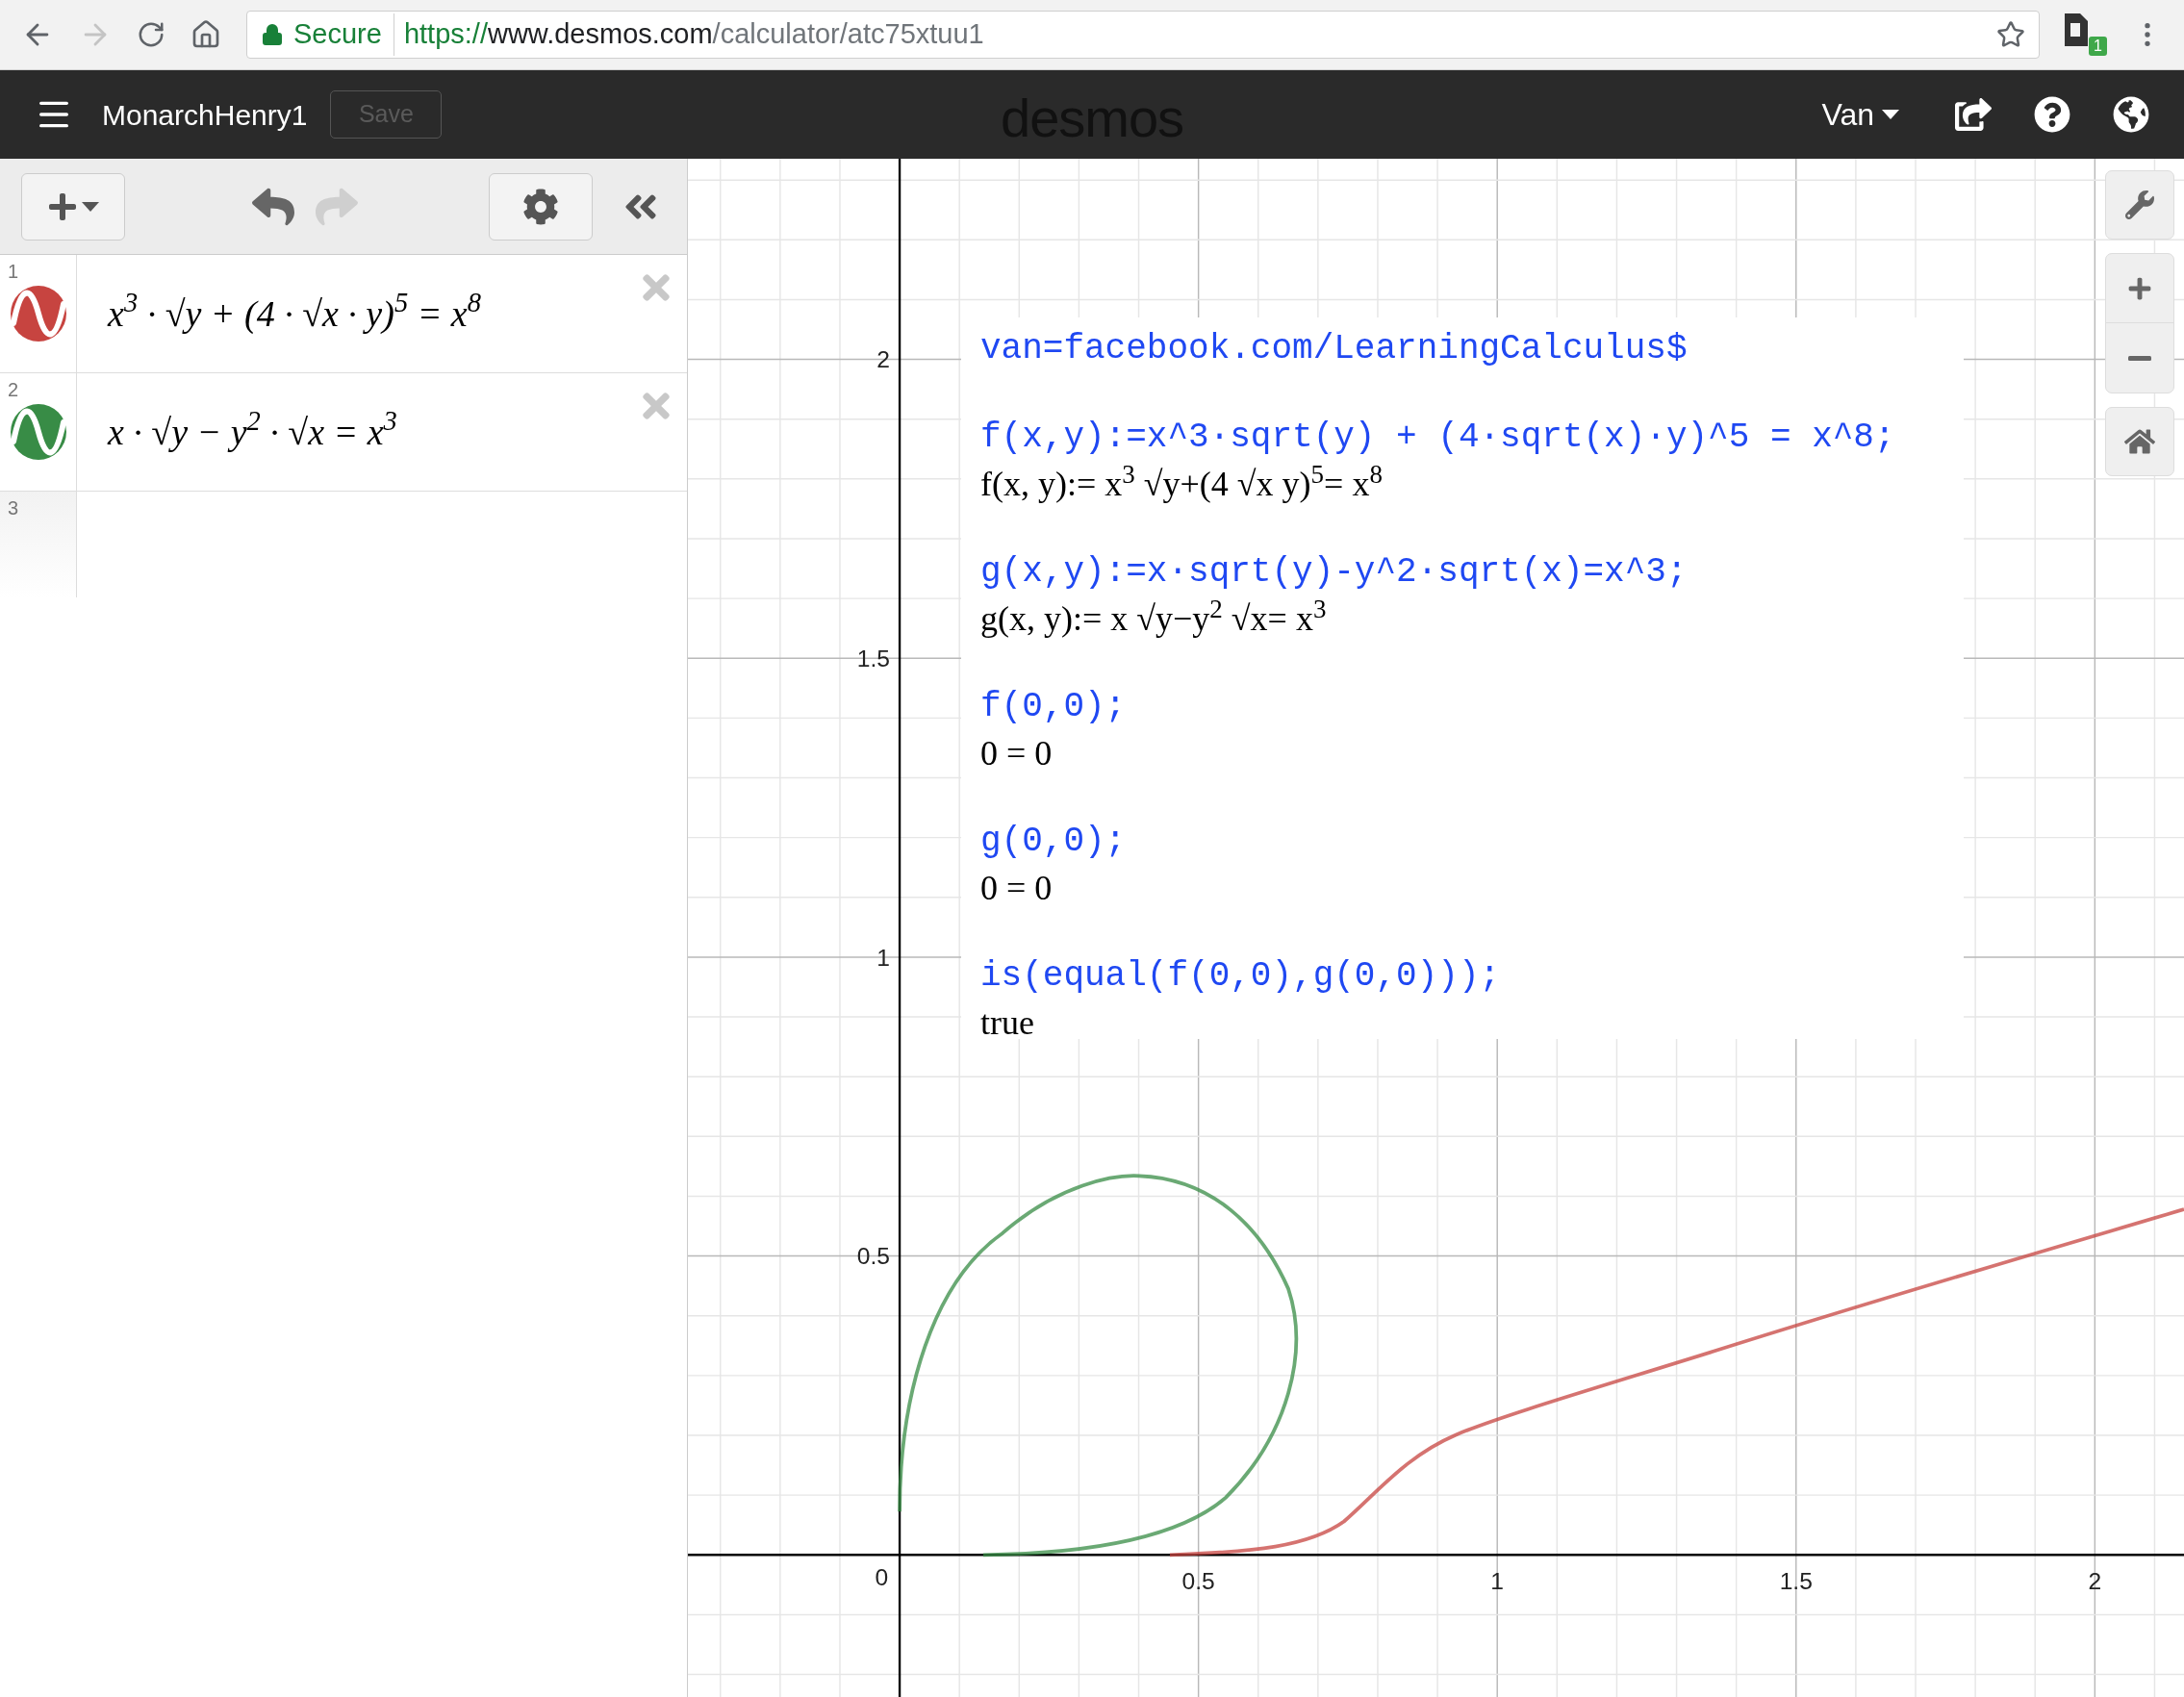 This screenshot has width=2184, height=1697. Describe the element at coordinates (272, 34) in the screenshot. I see `lock-icon` at that location.